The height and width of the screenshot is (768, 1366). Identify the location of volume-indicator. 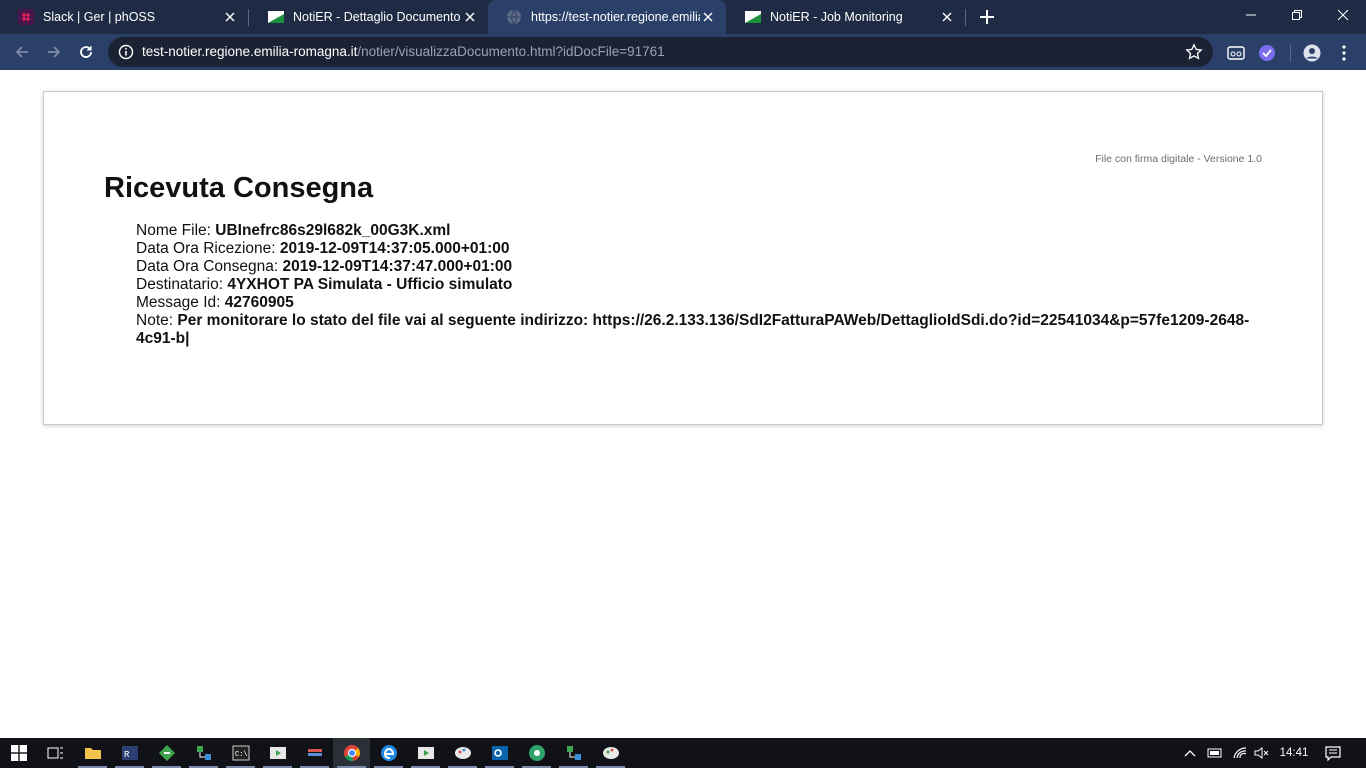
(1262, 753).